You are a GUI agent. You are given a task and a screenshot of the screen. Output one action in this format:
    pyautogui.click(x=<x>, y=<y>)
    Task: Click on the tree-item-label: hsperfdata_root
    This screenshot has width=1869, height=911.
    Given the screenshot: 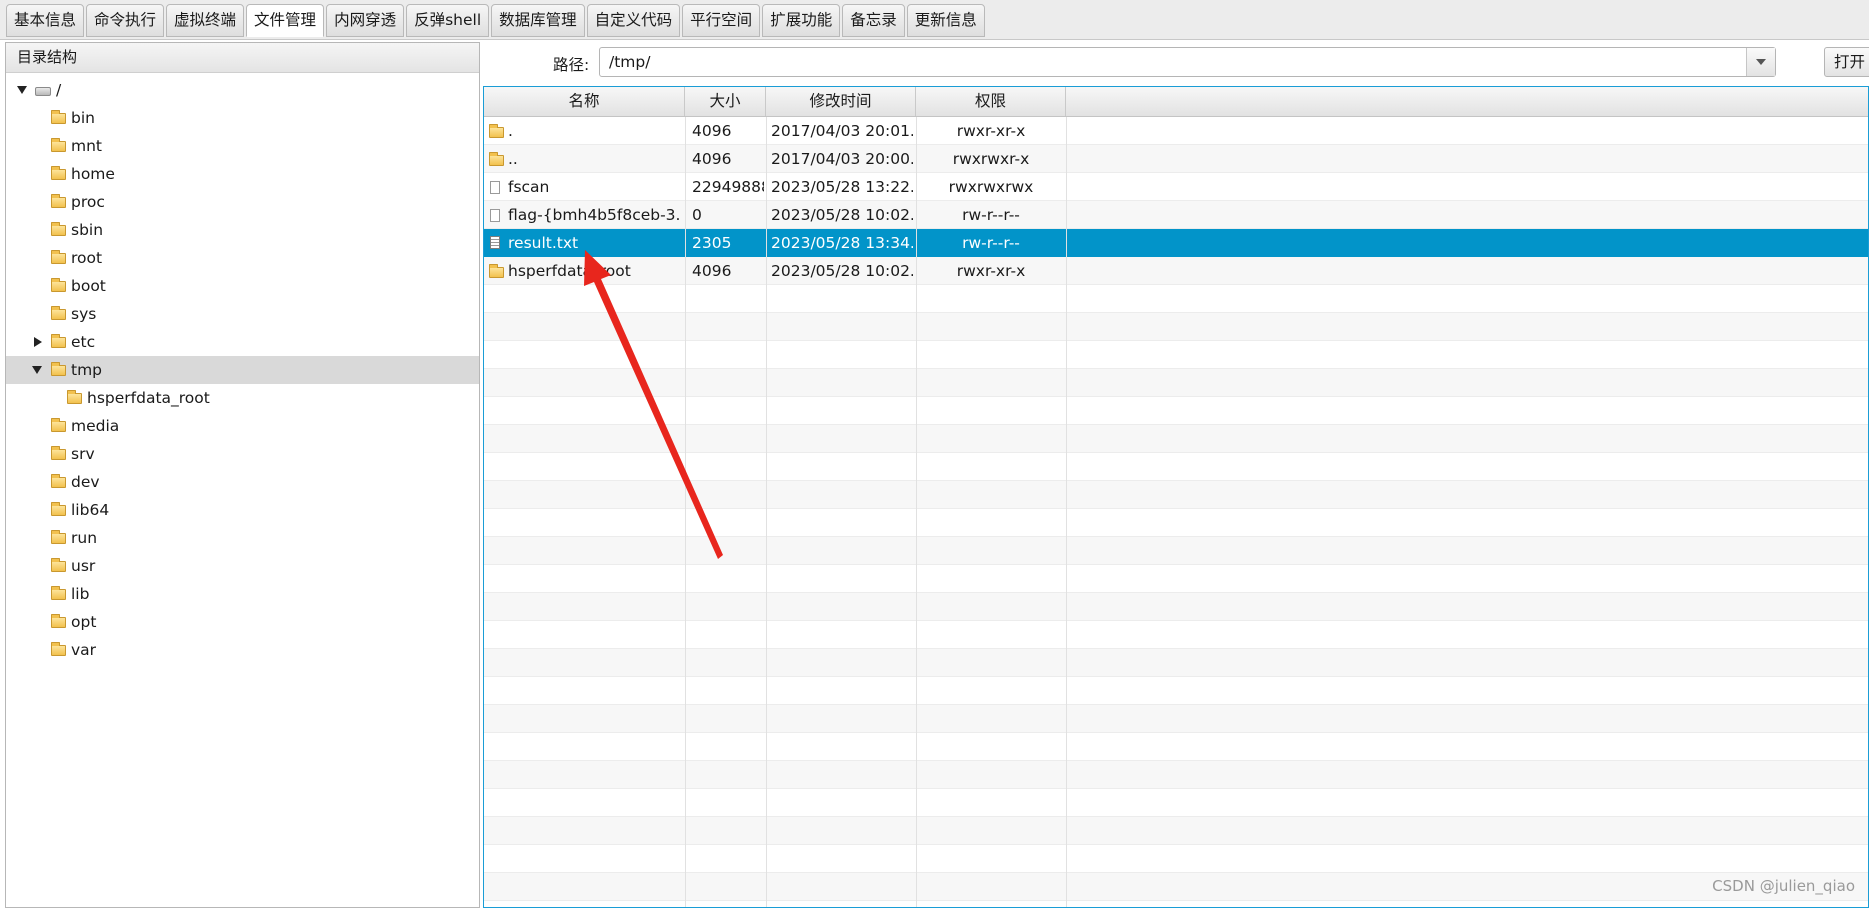 What is the action you would take?
    pyautogui.click(x=148, y=398)
    